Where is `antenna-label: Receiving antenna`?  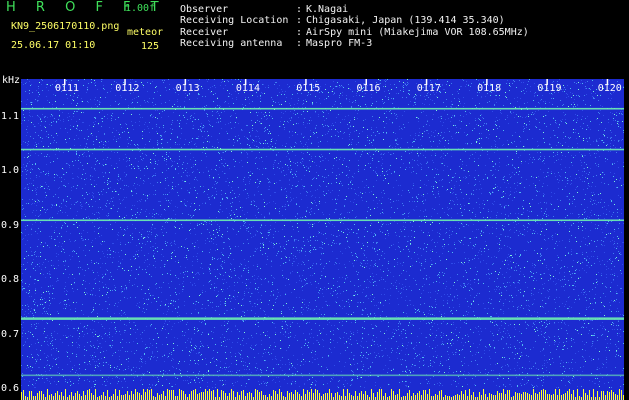
antenna-label: Receiving antenna is located at coordinates (231, 43).